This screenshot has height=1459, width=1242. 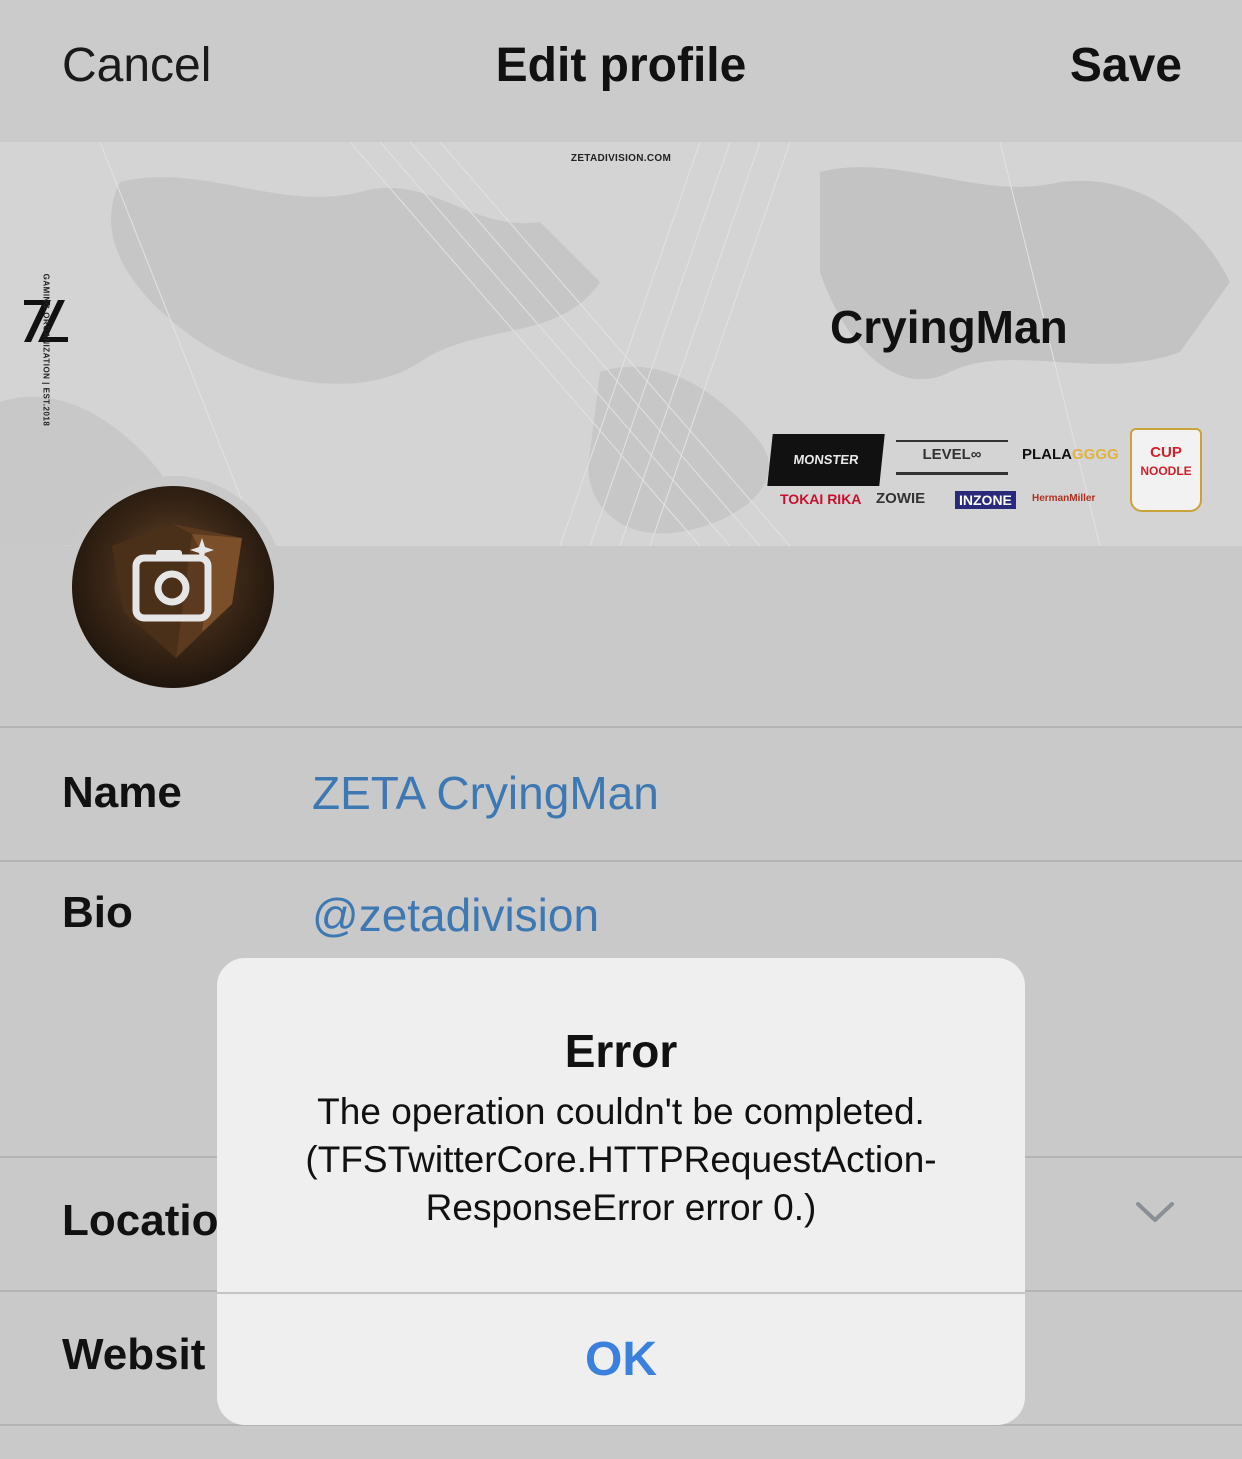 I want to click on banner-url-text: ZETADIVISION.COM, so click(x=621, y=158).